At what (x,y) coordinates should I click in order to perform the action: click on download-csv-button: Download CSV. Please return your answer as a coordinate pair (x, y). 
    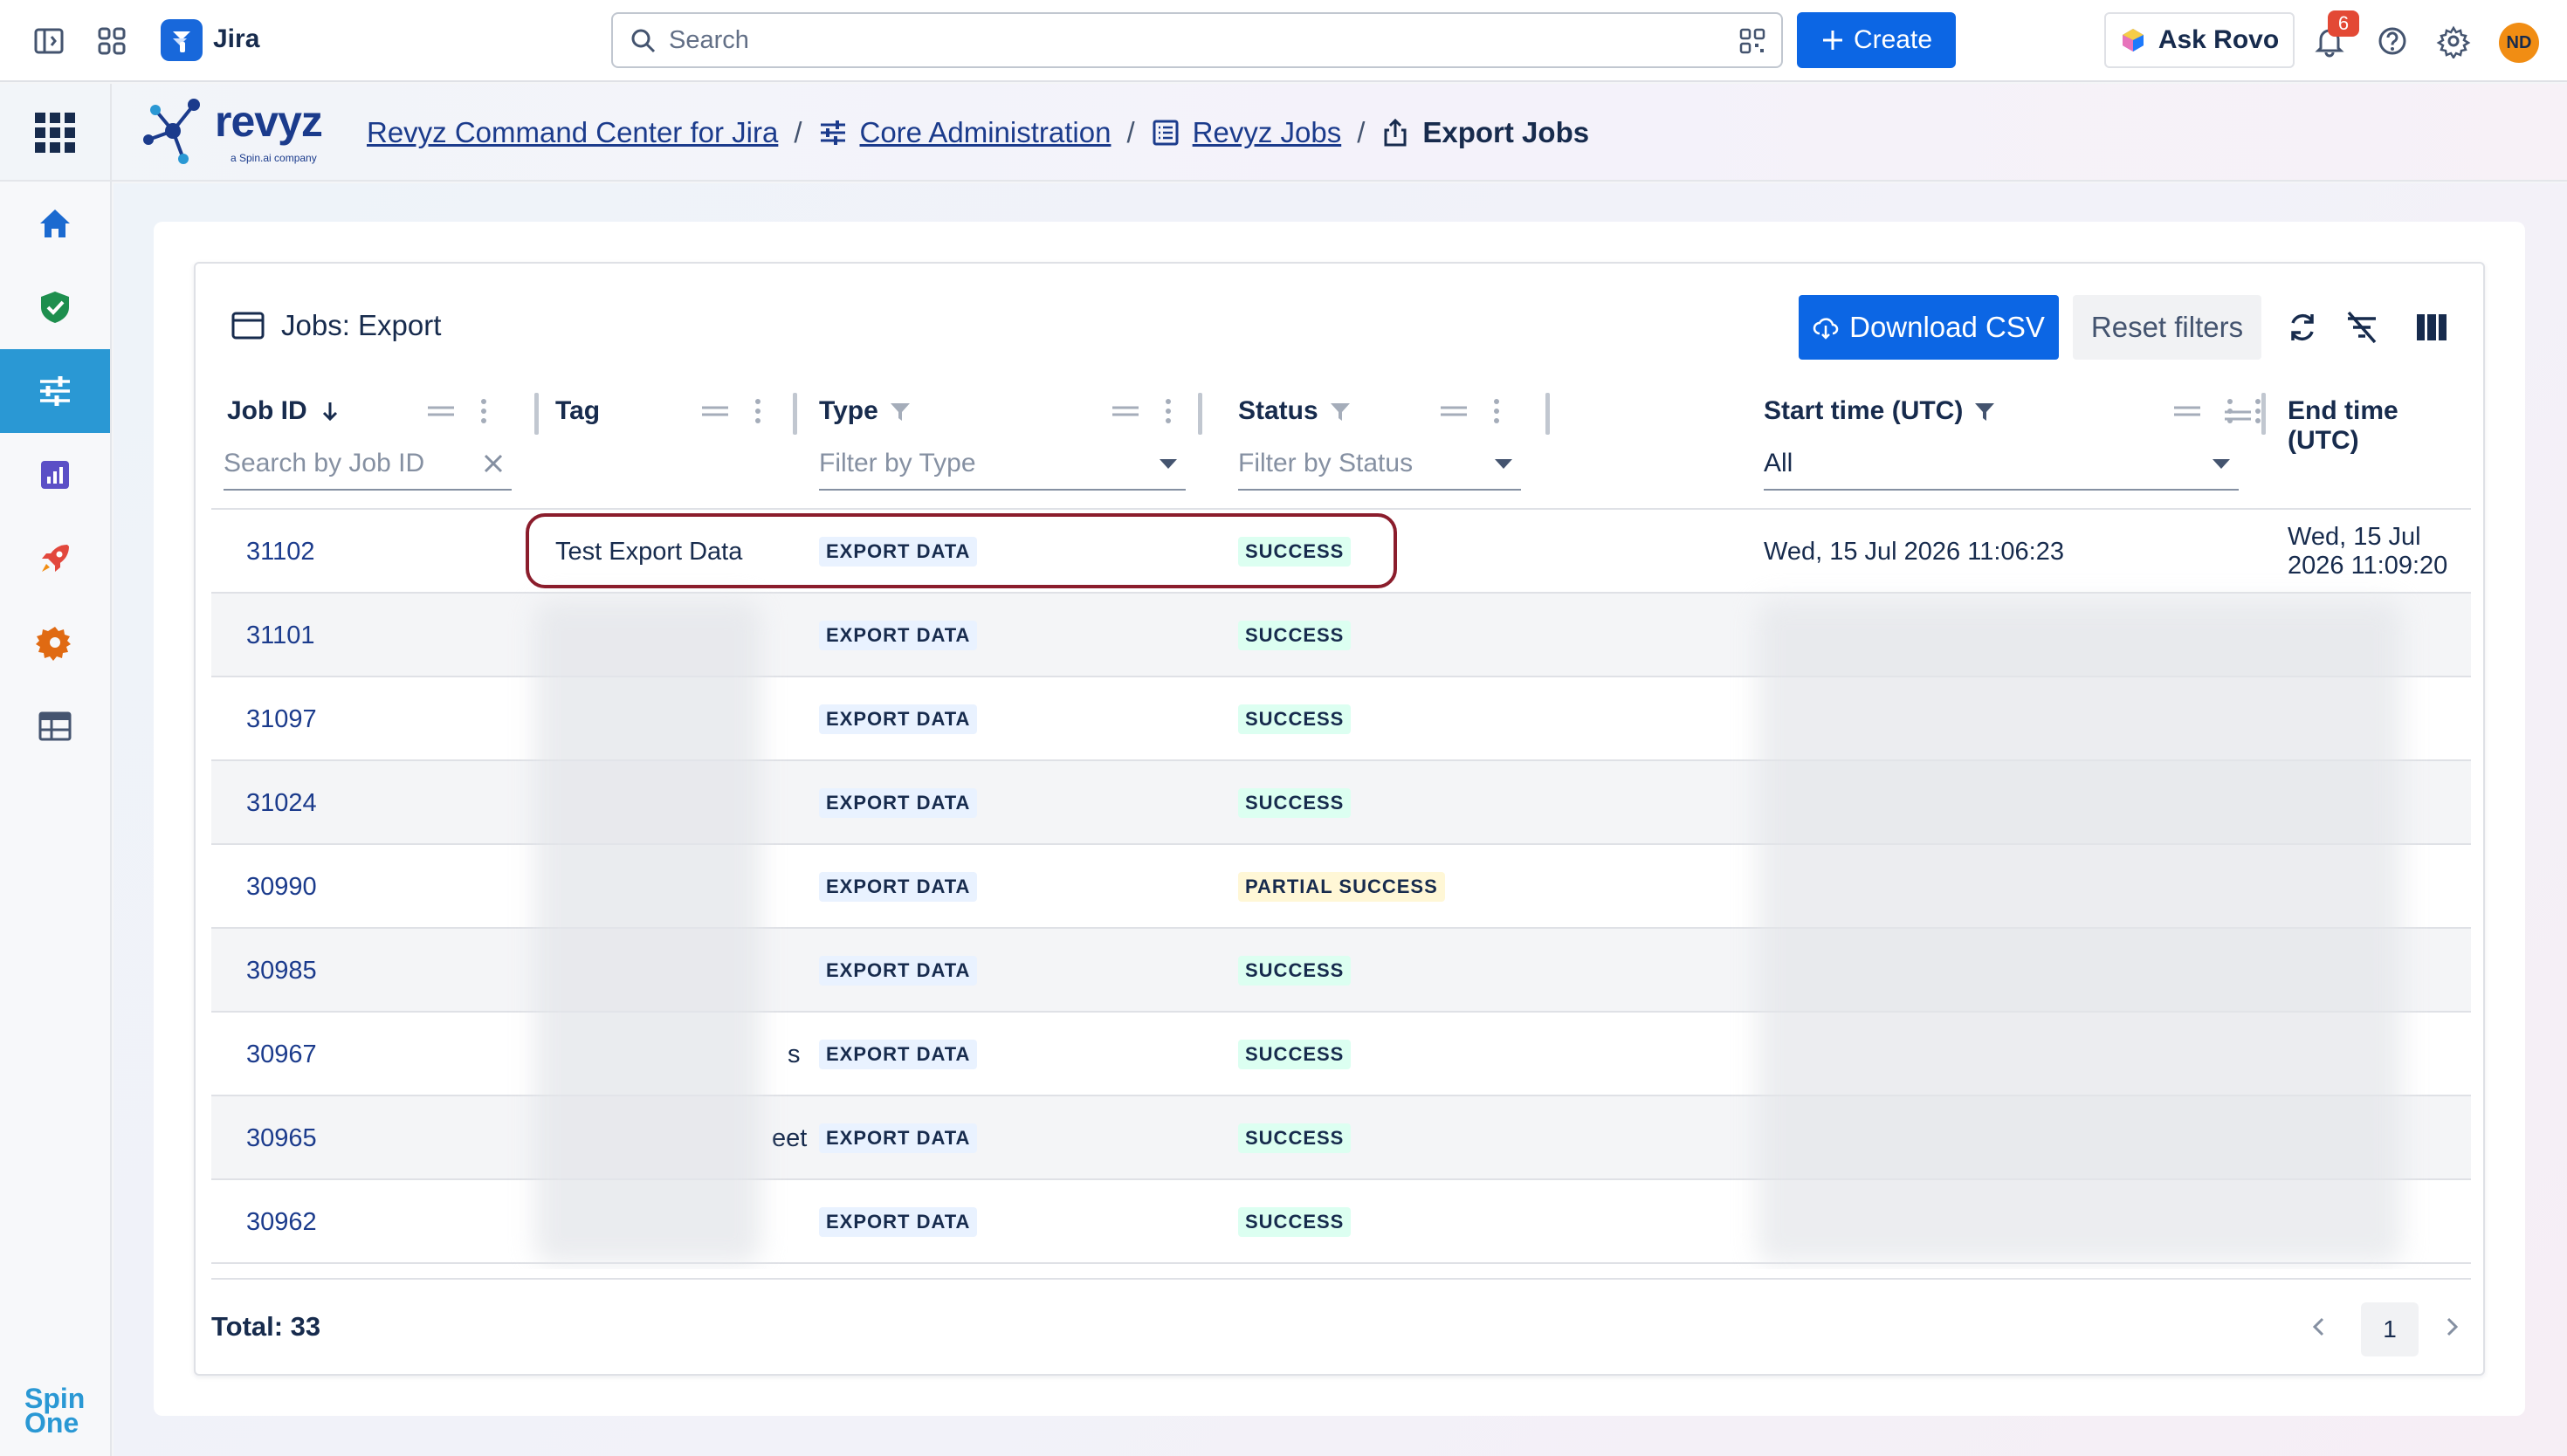
    Looking at the image, I should click on (1929, 327).